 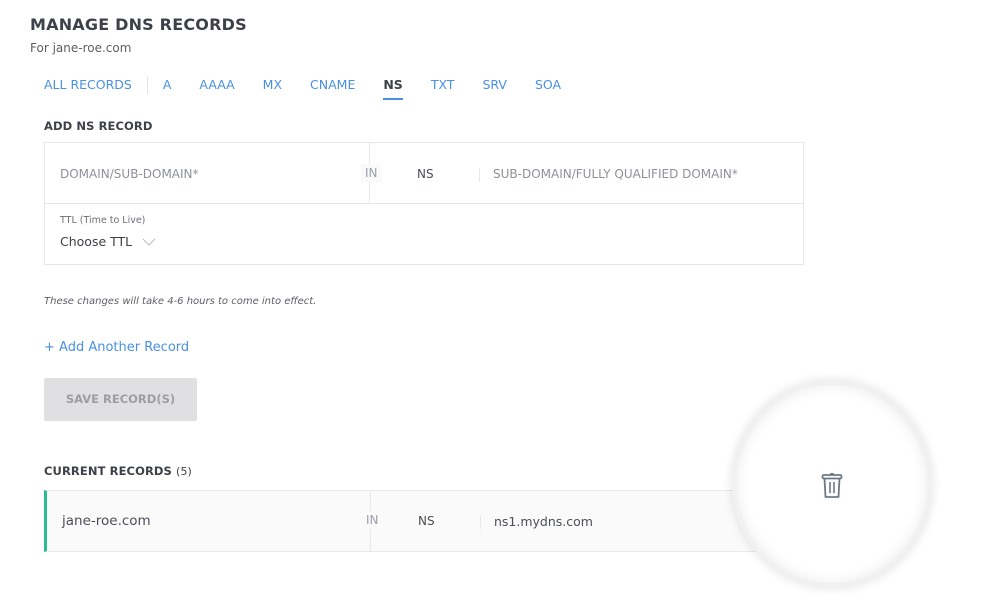 I want to click on record-type: NS, so click(x=426, y=521).